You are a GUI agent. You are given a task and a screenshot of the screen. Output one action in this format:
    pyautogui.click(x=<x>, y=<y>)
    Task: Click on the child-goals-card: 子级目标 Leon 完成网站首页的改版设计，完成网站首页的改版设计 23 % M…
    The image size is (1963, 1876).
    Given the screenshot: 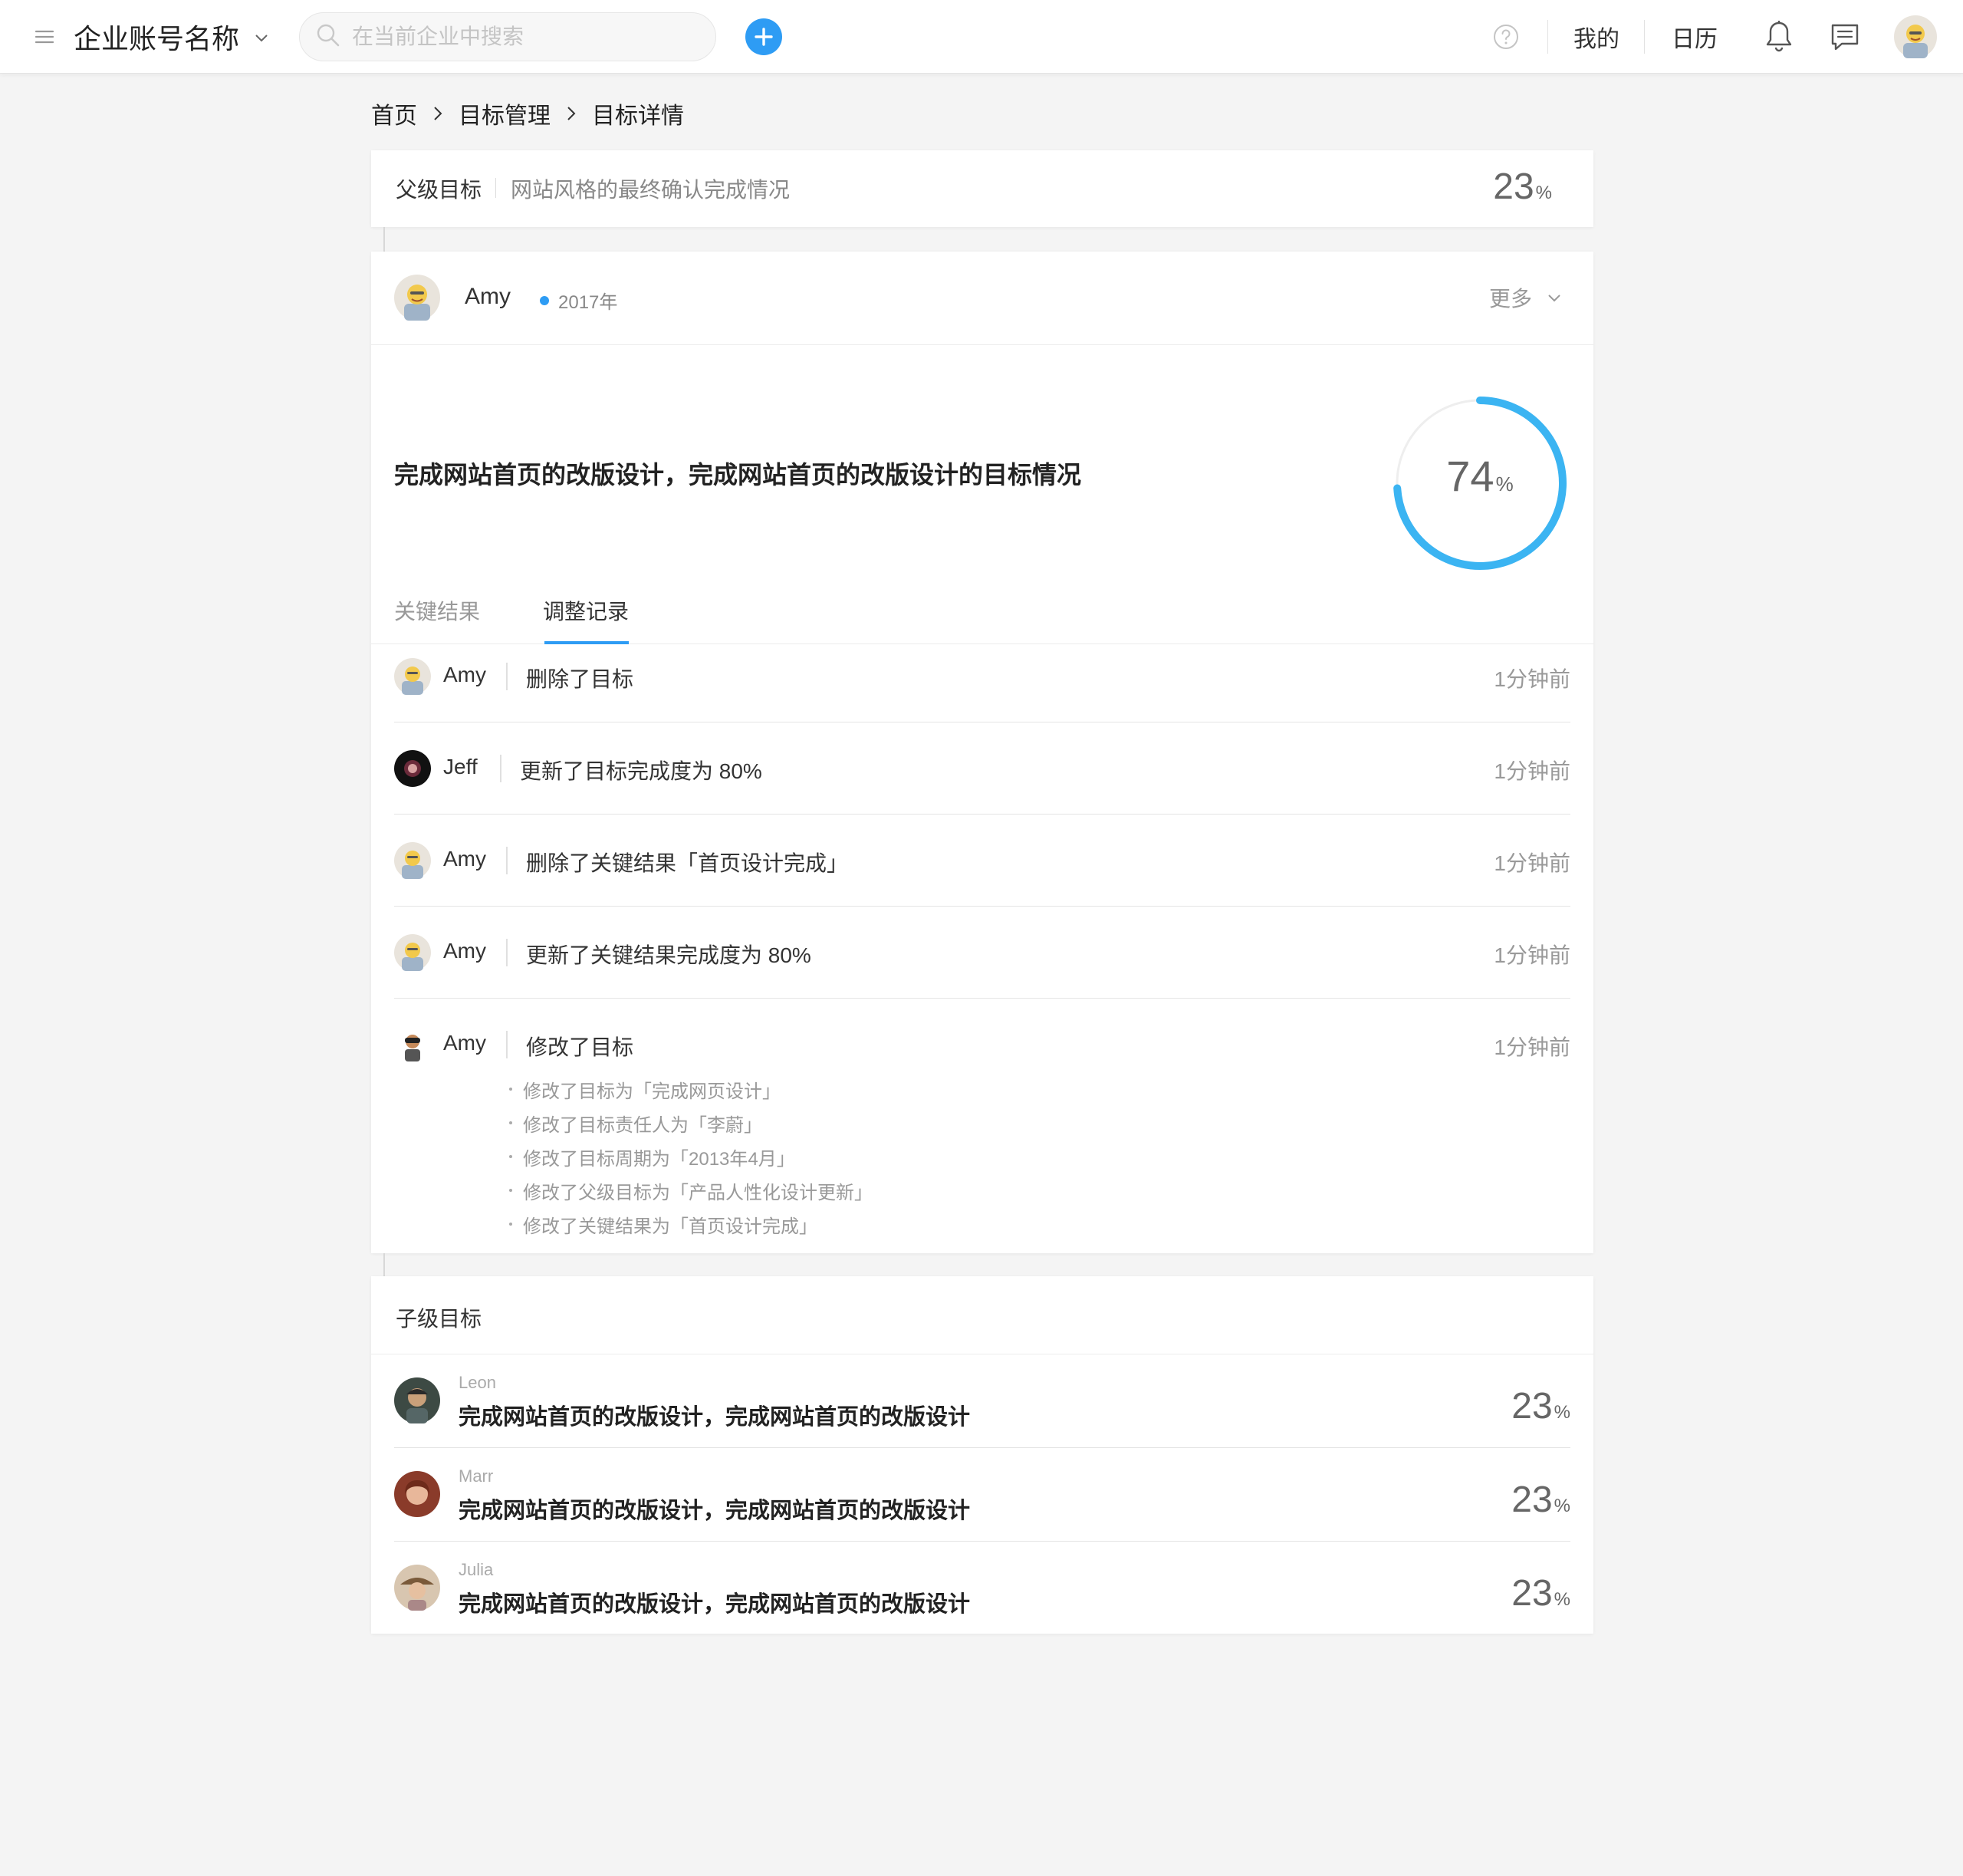 What is the action you would take?
    pyautogui.click(x=982, y=1455)
    